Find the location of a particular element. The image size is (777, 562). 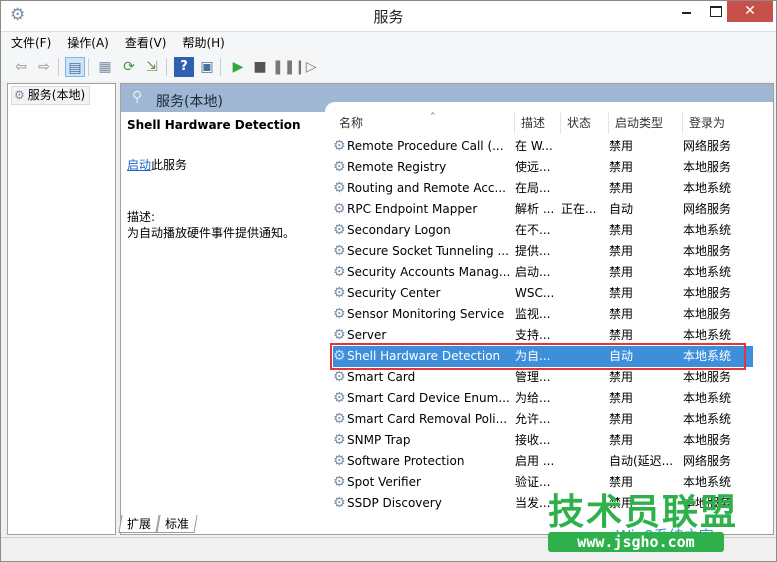

tree-item-services-local: ⚙ 服务(本地) is located at coordinates (51, 95).